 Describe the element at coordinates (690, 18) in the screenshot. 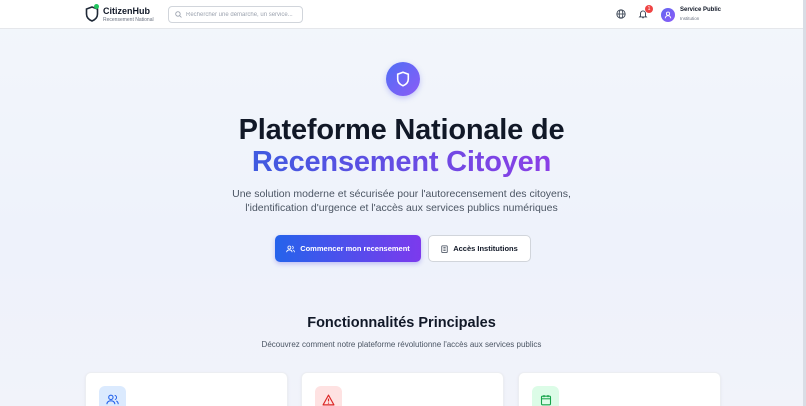

I see `user-role: Institution` at that location.